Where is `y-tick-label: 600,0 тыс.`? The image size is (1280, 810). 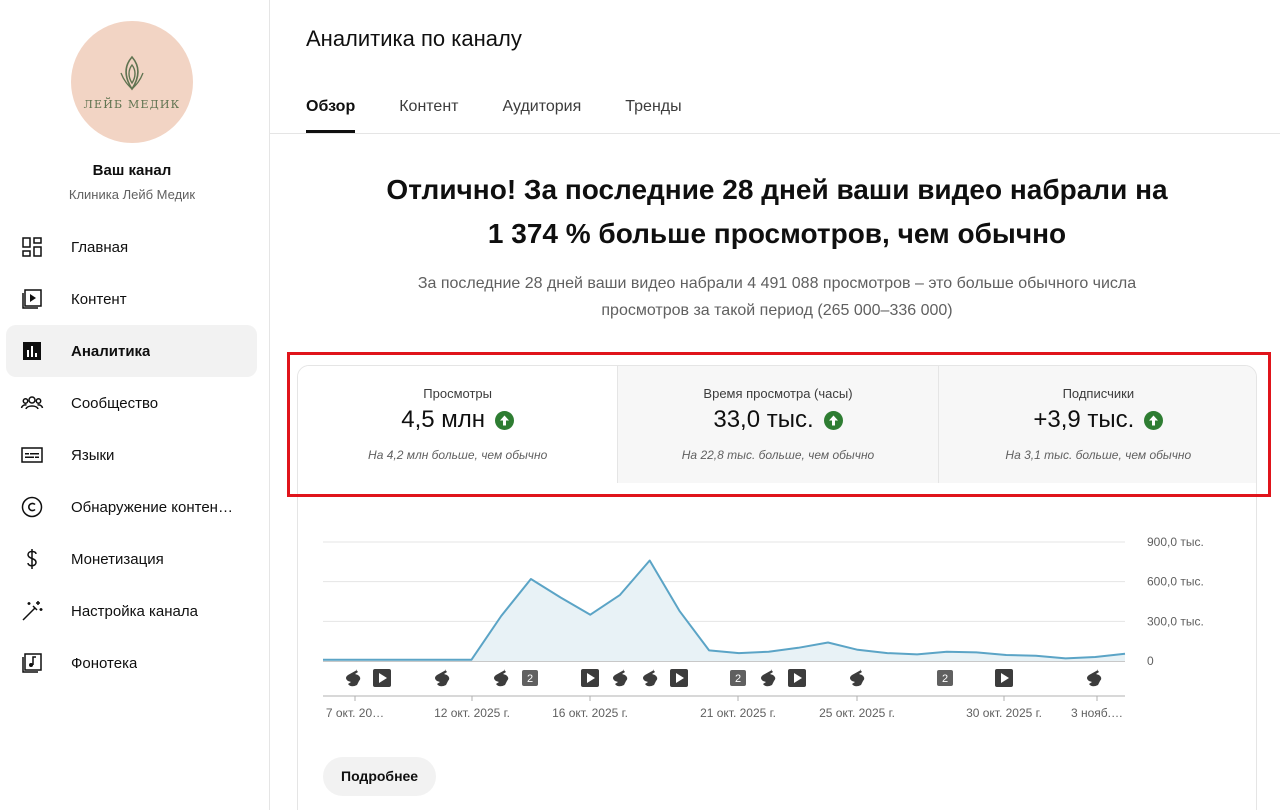 y-tick-label: 600,0 тыс. is located at coordinates (1175, 582).